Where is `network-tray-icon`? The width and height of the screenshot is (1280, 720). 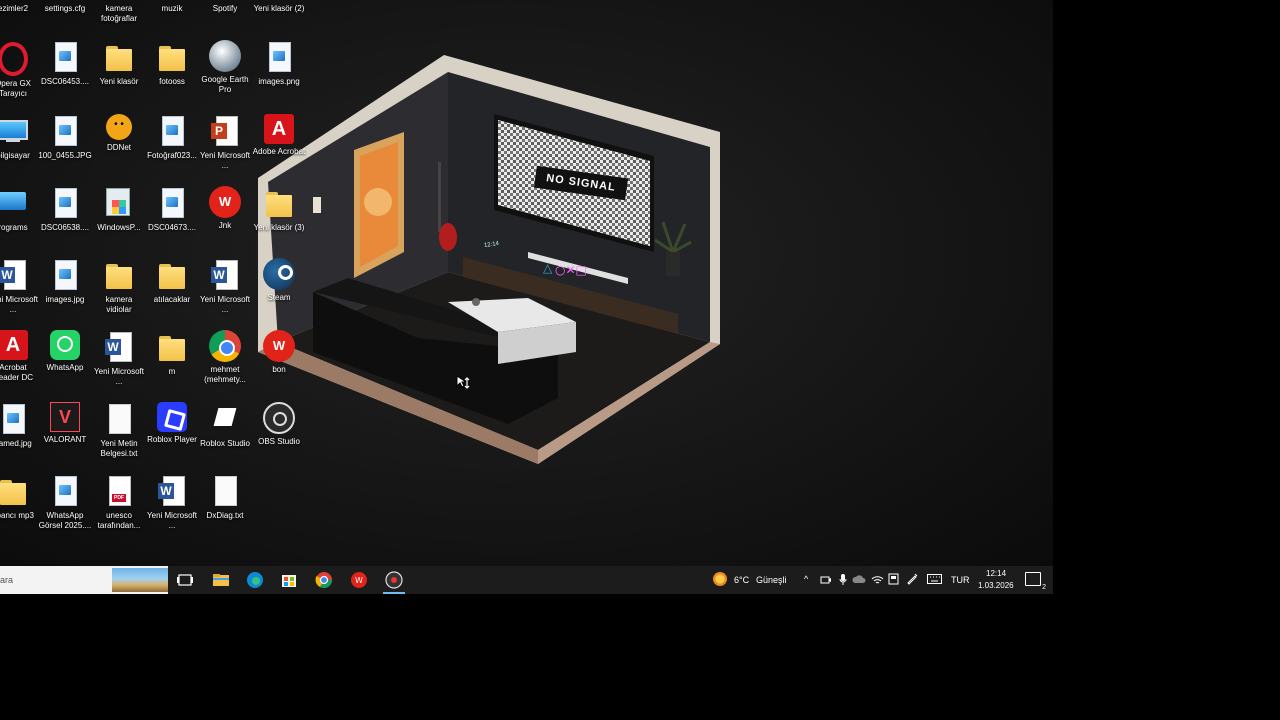
network-tray-icon is located at coordinates (877, 579).